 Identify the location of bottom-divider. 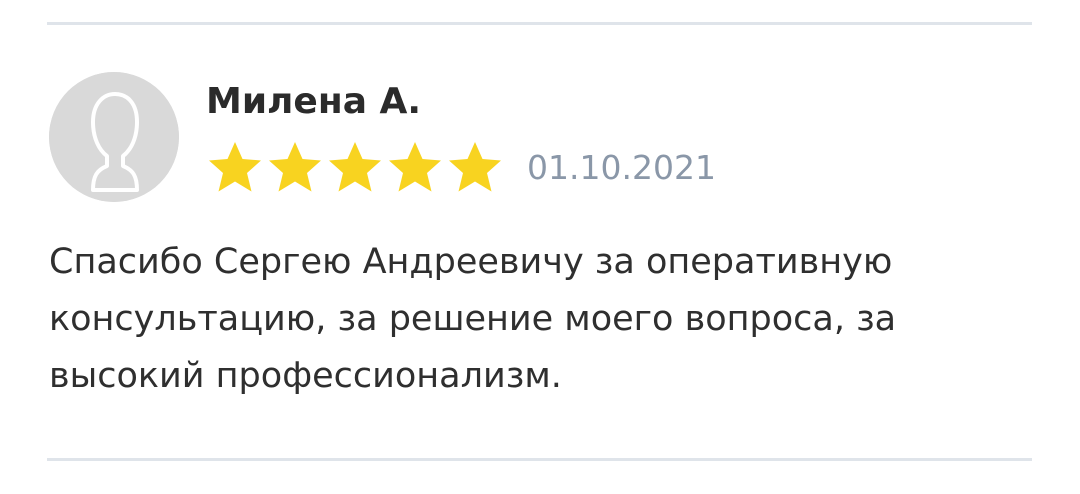
(539, 459).